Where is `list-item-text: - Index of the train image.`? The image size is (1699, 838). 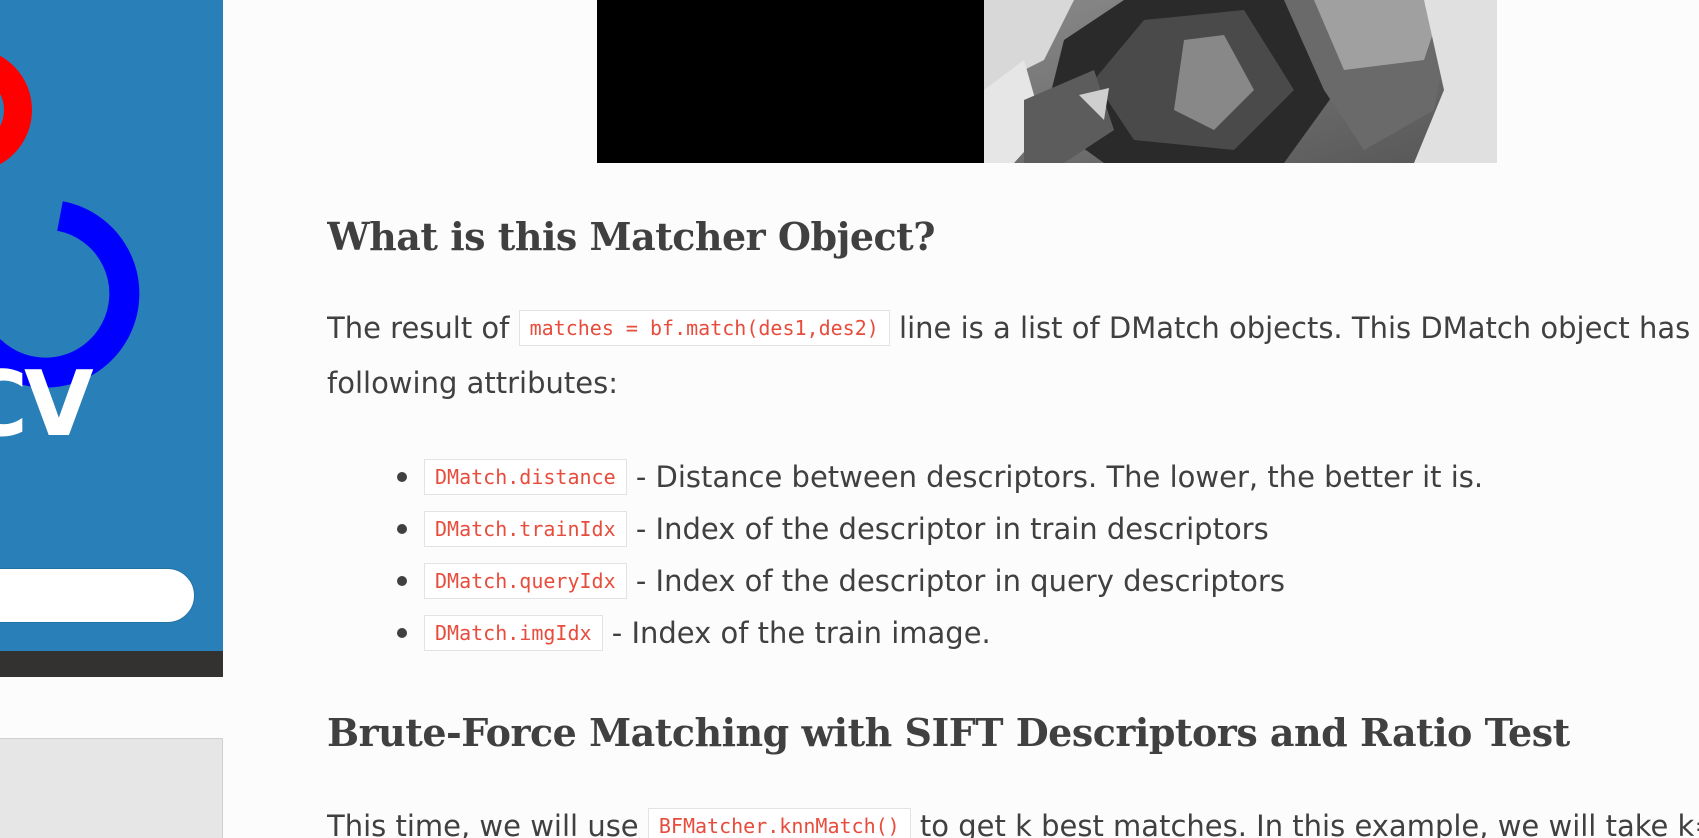 list-item-text: - Index of the train image. is located at coordinates (796, 633).